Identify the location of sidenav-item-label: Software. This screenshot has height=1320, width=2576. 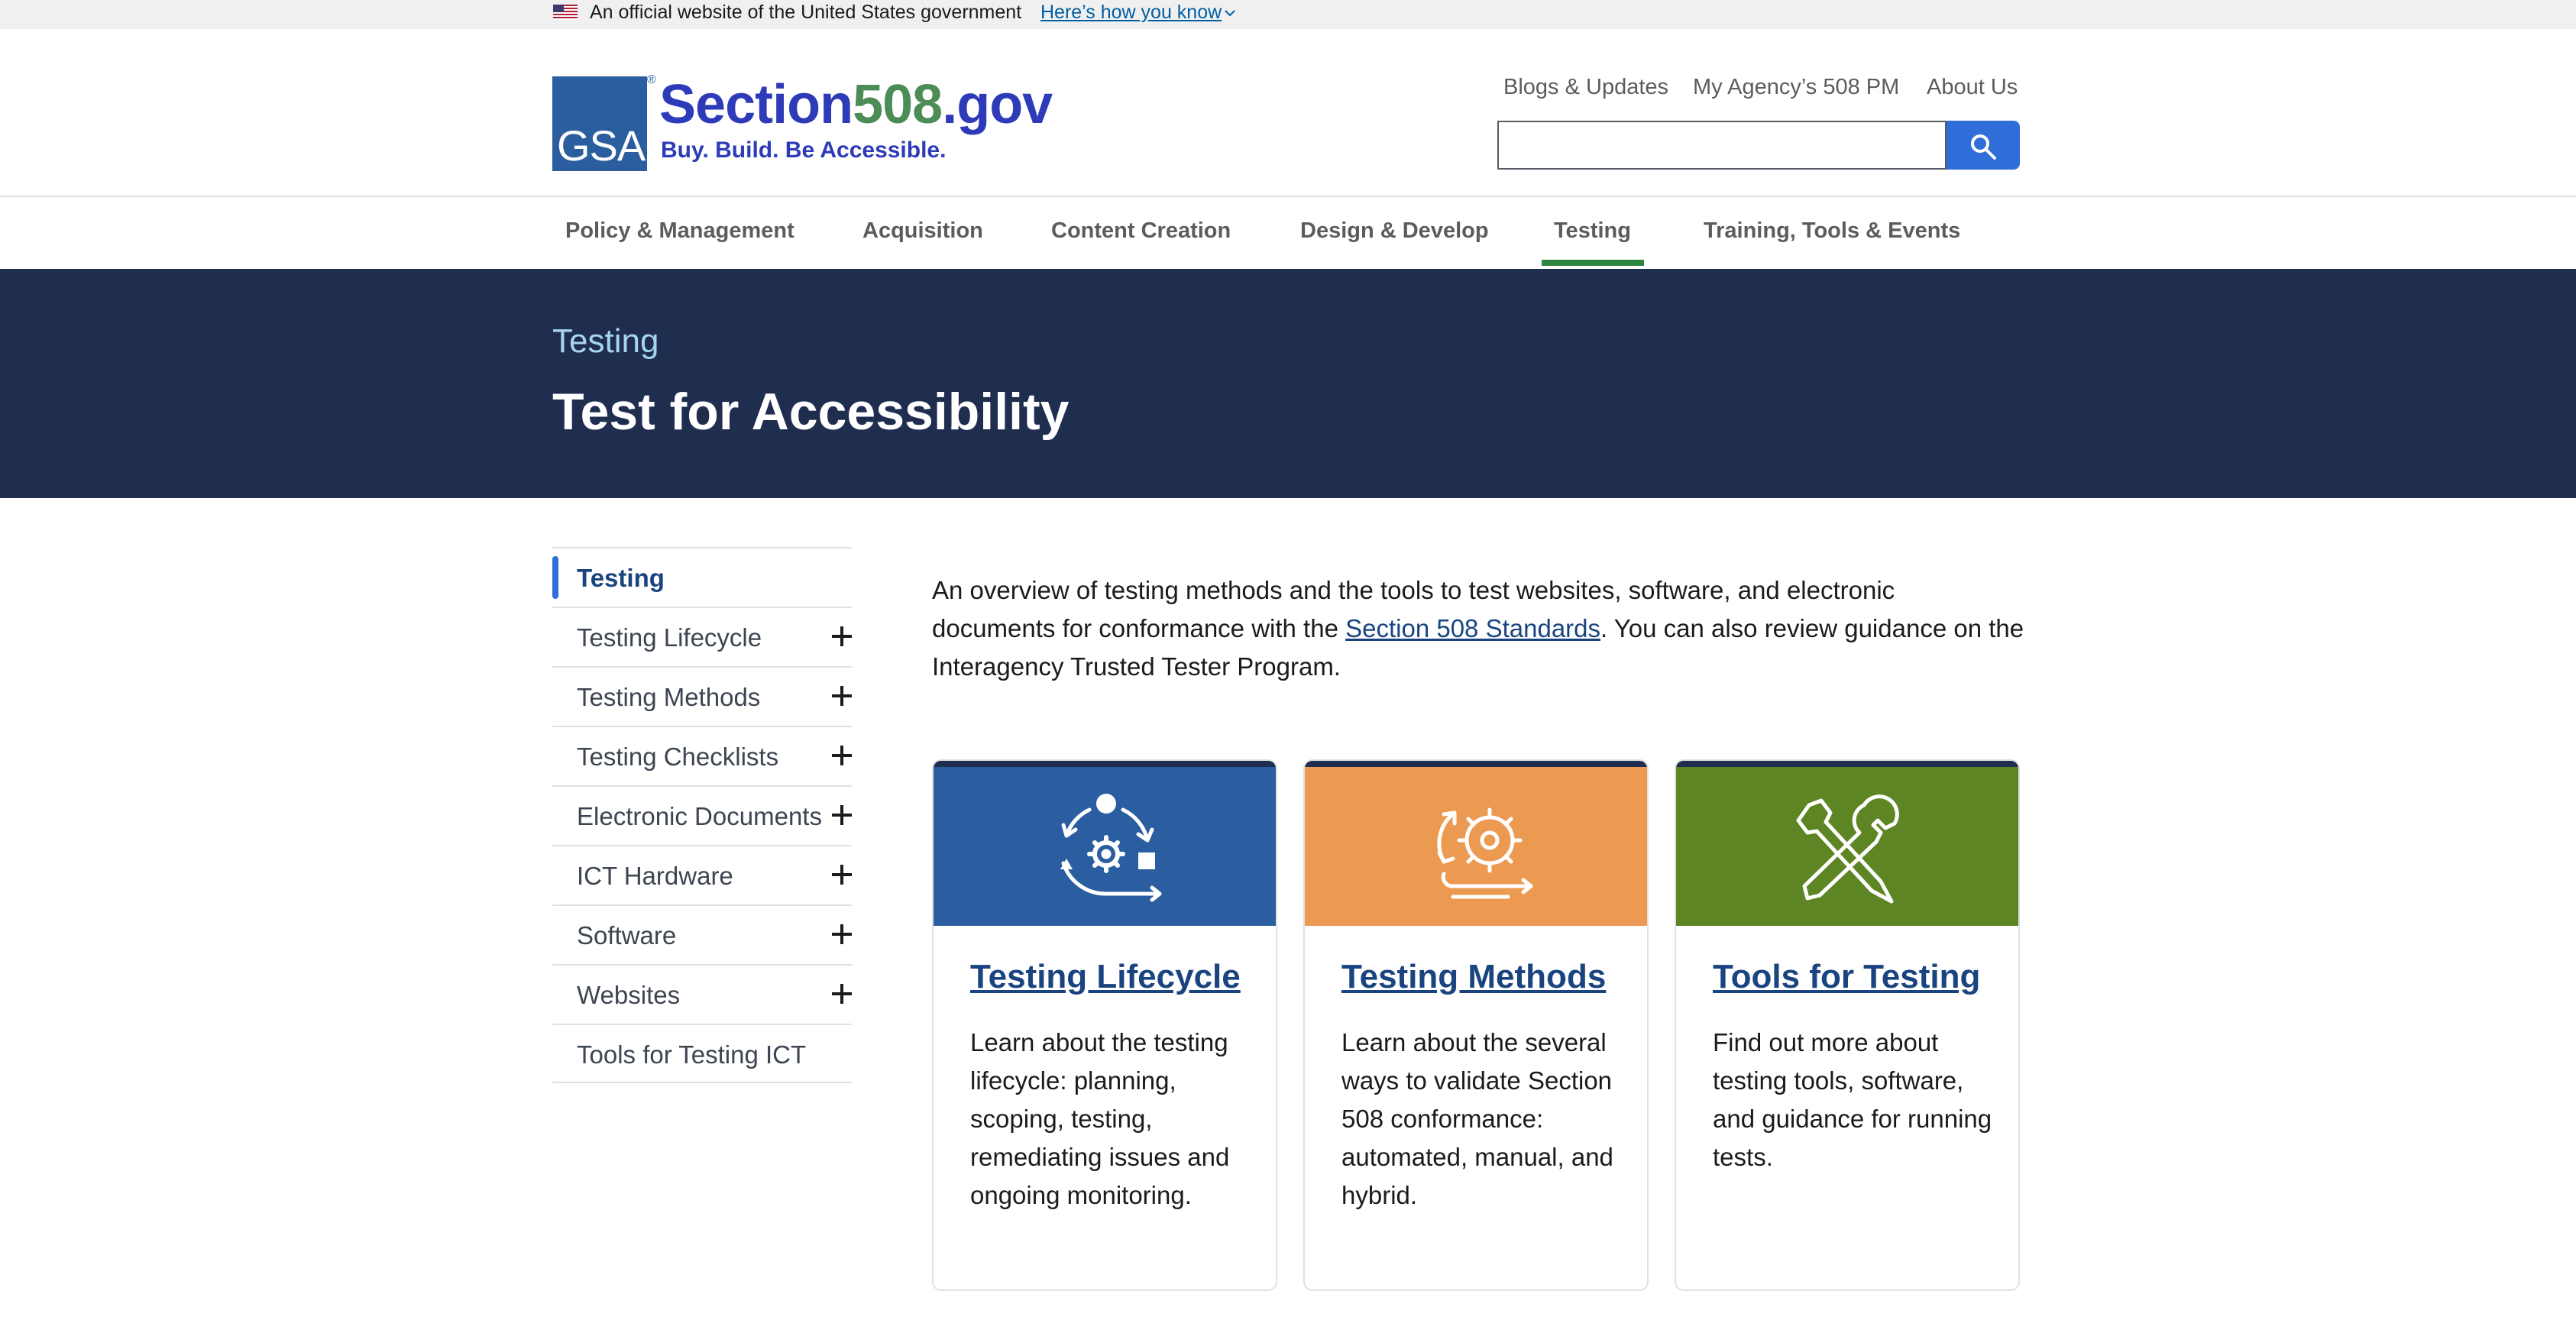
(627, 935).